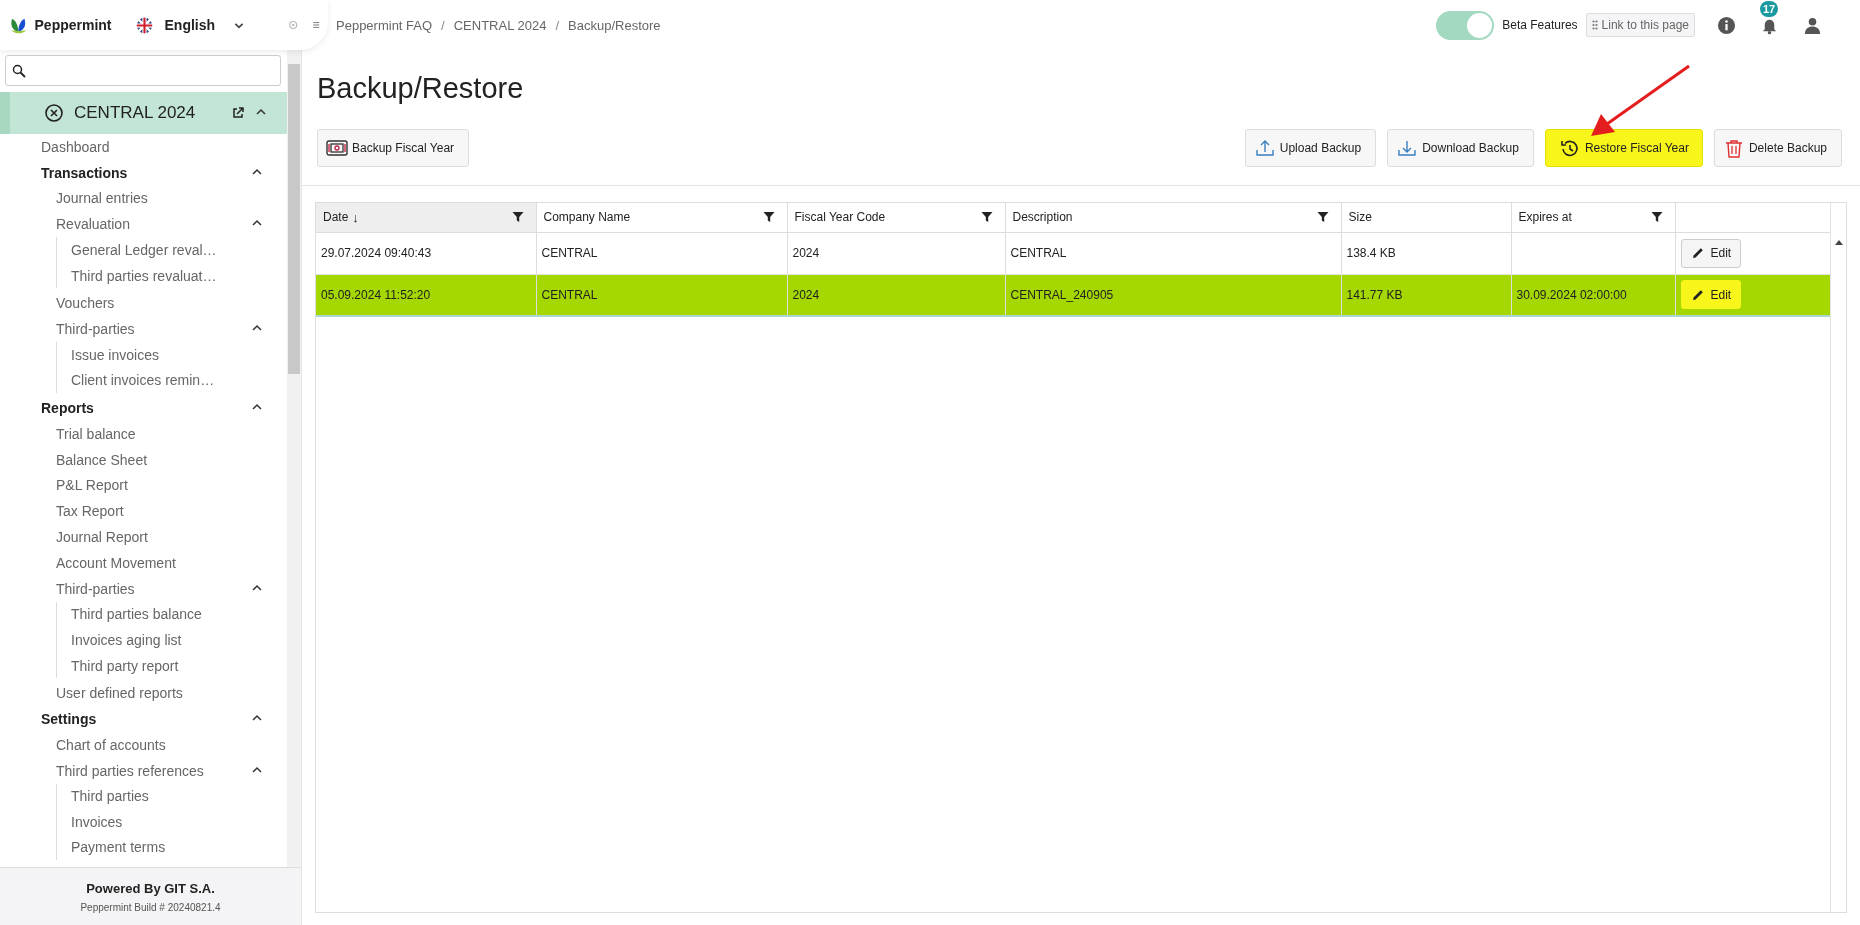  What do you see at coordinates (500, 25) in the screenshot?
I see `breadcrumb-link: CENTRAL 2024` at bounding box center [500, 25].